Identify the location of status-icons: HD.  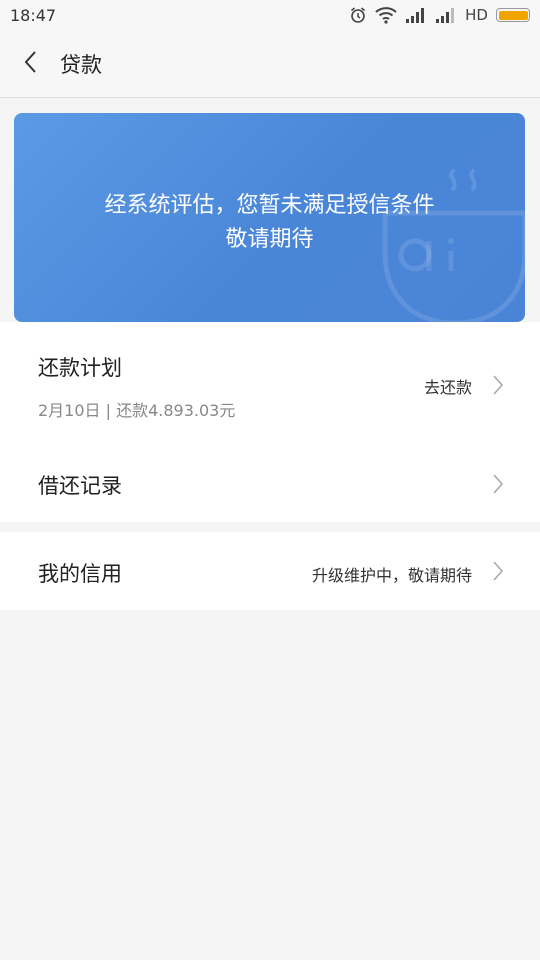
(439, 15).